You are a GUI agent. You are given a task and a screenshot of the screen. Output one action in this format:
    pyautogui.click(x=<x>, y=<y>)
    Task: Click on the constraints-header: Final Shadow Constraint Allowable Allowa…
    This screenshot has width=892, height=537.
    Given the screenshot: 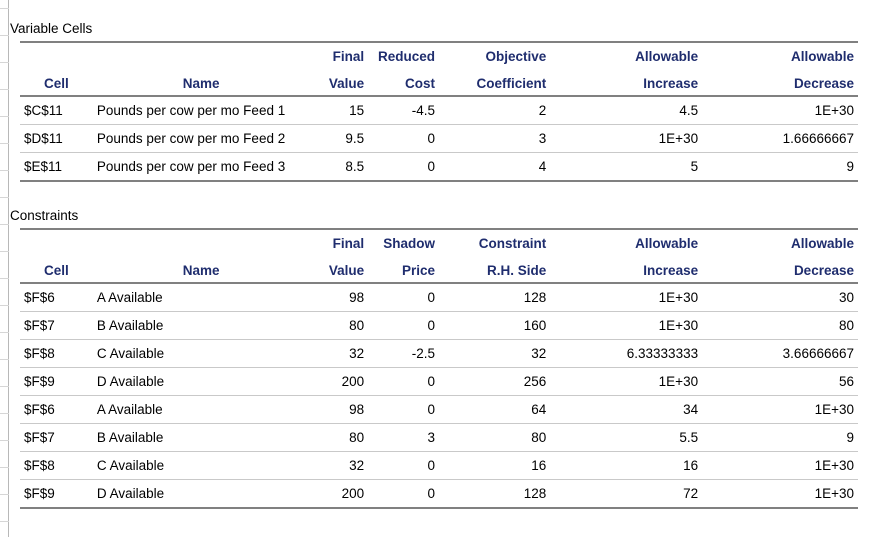 What is the action you would take?
    pyautogui.click(x=439, y=256)
    